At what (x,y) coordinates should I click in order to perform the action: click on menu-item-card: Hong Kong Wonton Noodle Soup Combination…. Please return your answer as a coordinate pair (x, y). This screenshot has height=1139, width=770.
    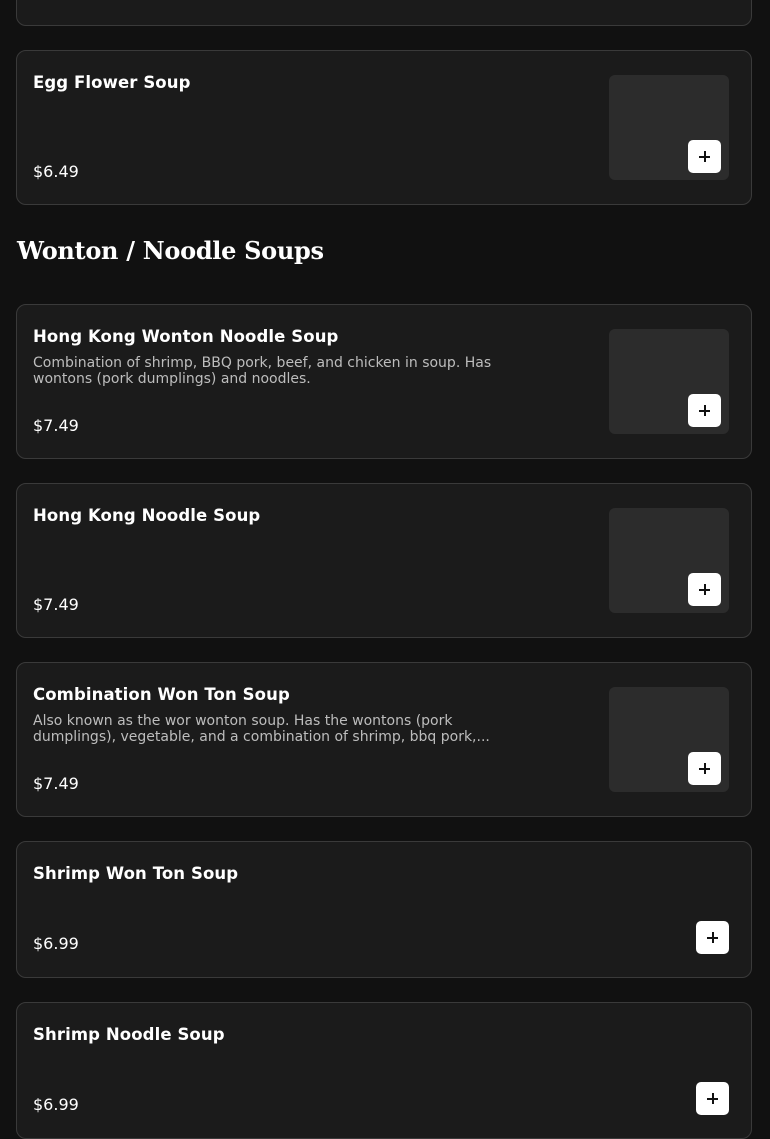
    Looking at the image, I should click on (384, 381).